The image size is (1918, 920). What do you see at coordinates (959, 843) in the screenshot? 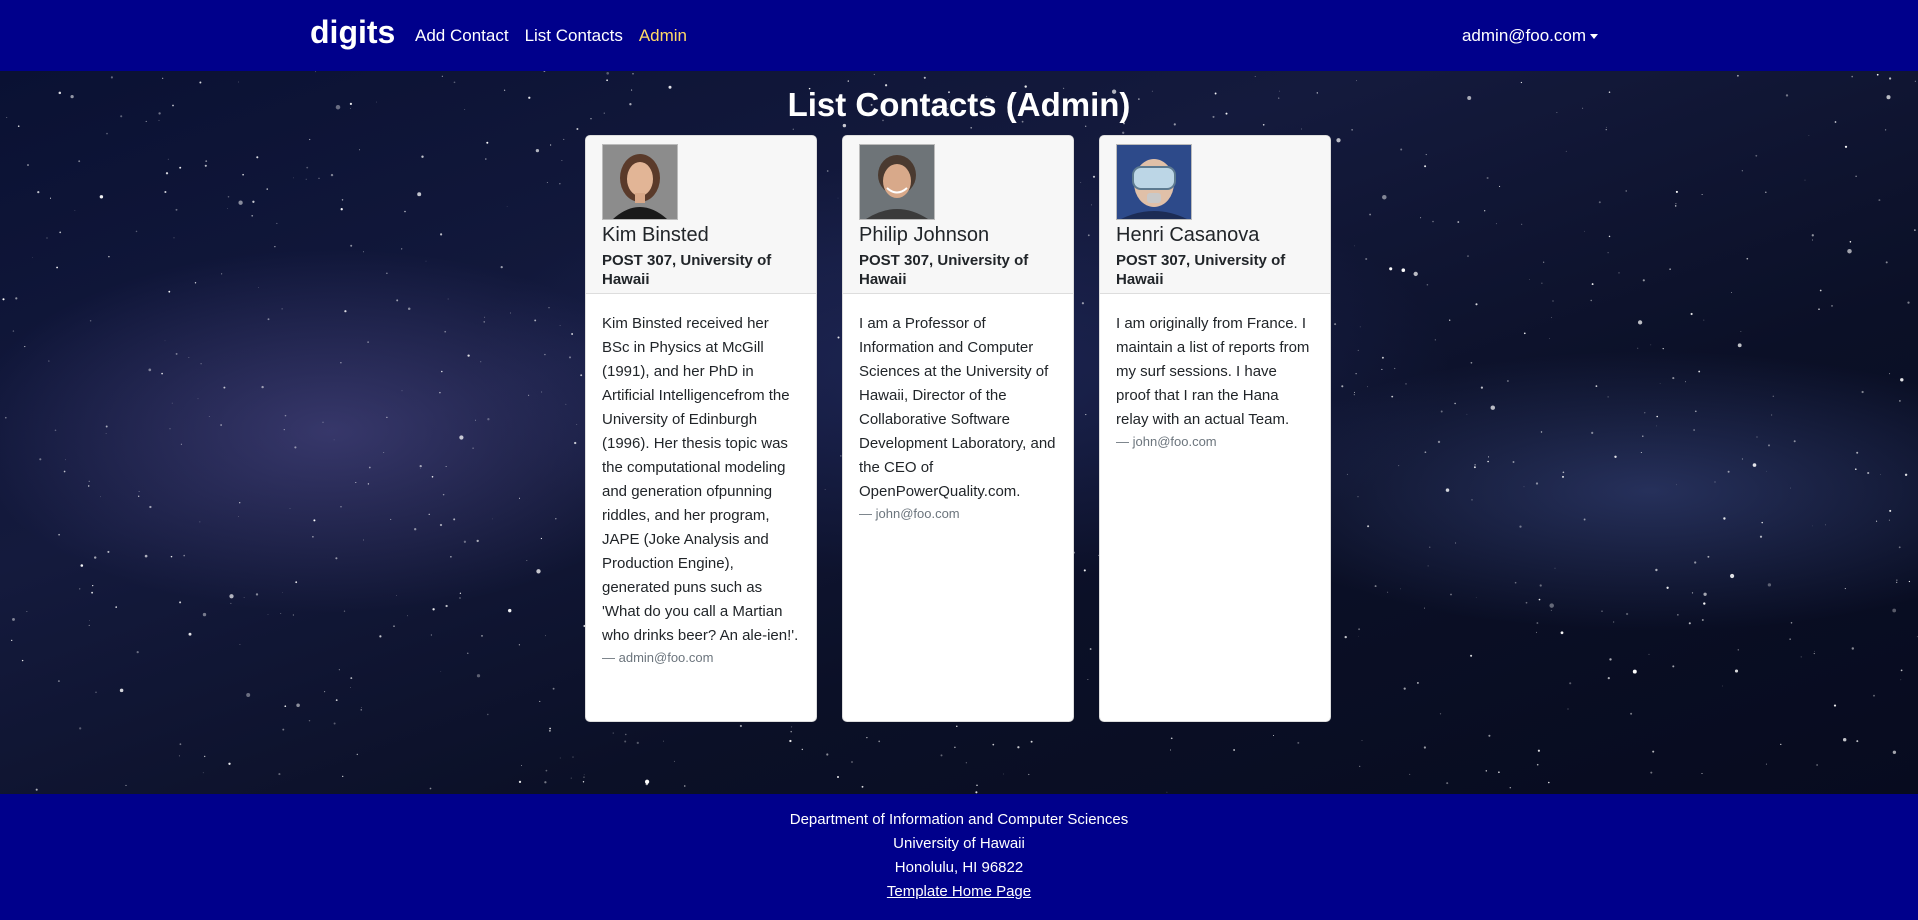
I see `footer-university: University of Hawaii` at bounding box center [959, 843].